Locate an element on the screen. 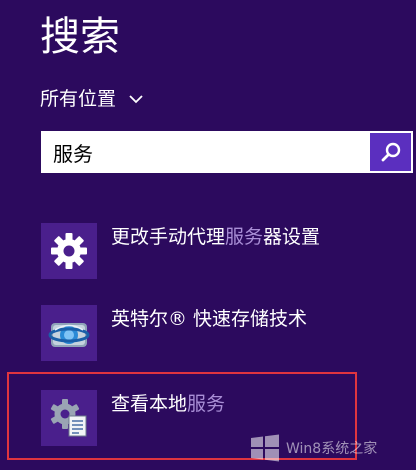 Image resolution: width=416 pixels, height=470 pixels. search-scope-dropdown: 所有位置 is located at coordinates (92, 99).